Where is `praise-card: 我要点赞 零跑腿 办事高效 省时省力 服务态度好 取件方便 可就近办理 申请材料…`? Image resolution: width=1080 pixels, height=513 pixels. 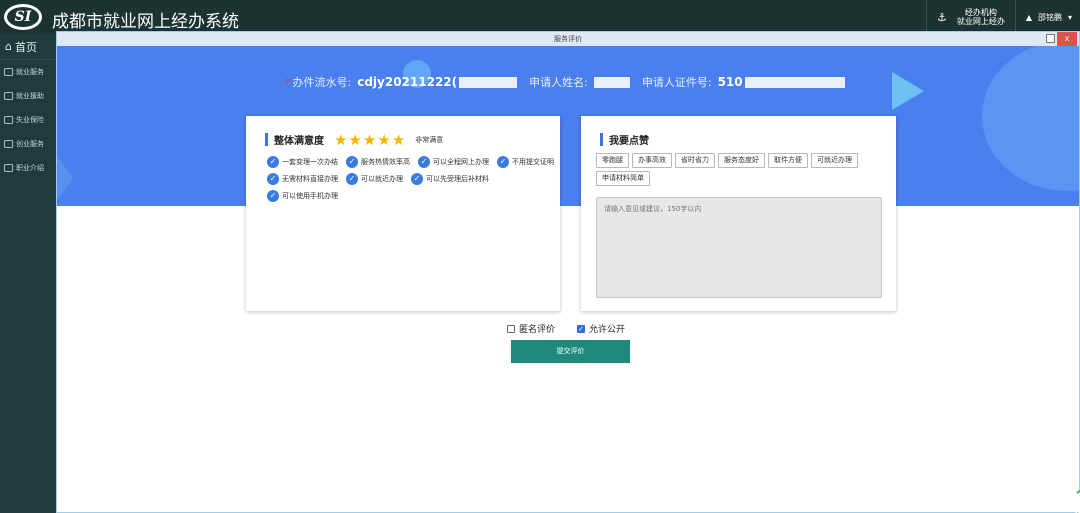
praise-card: 我要点赞 零跑腿 办事高效 省时省力 服务态度好 取件方便 可就近办理 申请材料… is located at coordinates (738, 213).